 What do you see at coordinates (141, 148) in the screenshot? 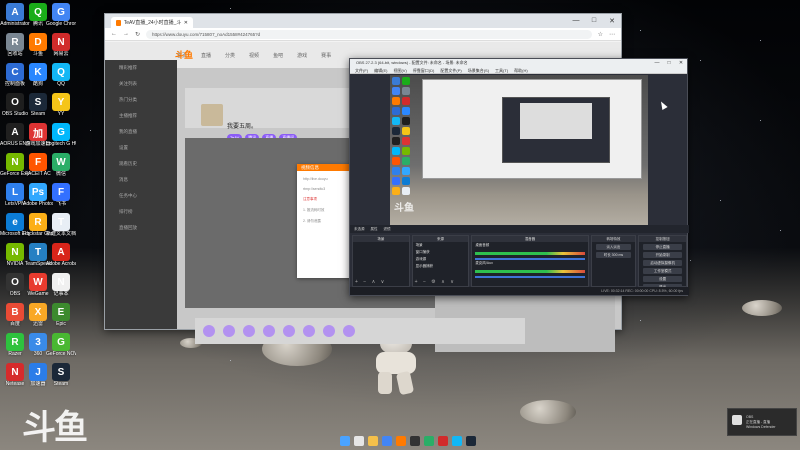
I see `sidebar-item: 设置` at bounding box center [141, 148].